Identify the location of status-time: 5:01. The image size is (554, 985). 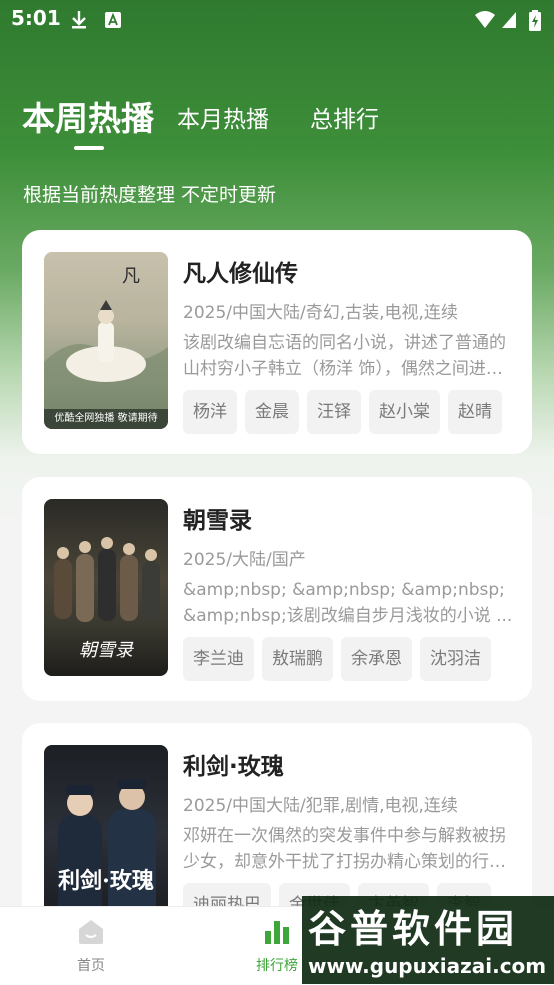
(36, 18).